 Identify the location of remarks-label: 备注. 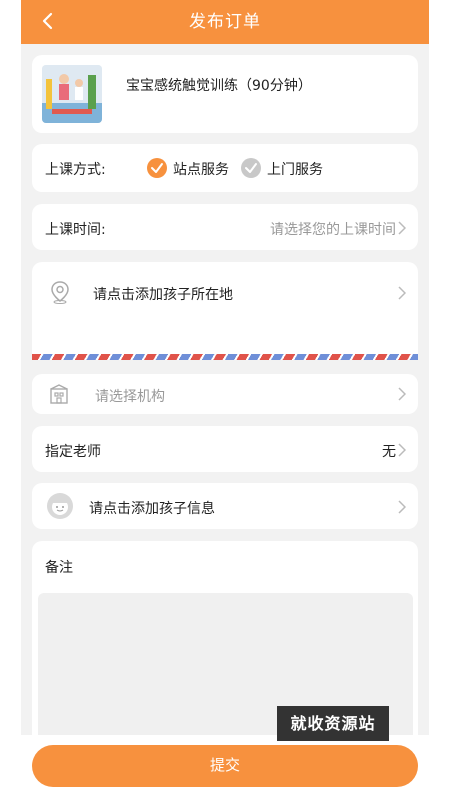
(59, 568).